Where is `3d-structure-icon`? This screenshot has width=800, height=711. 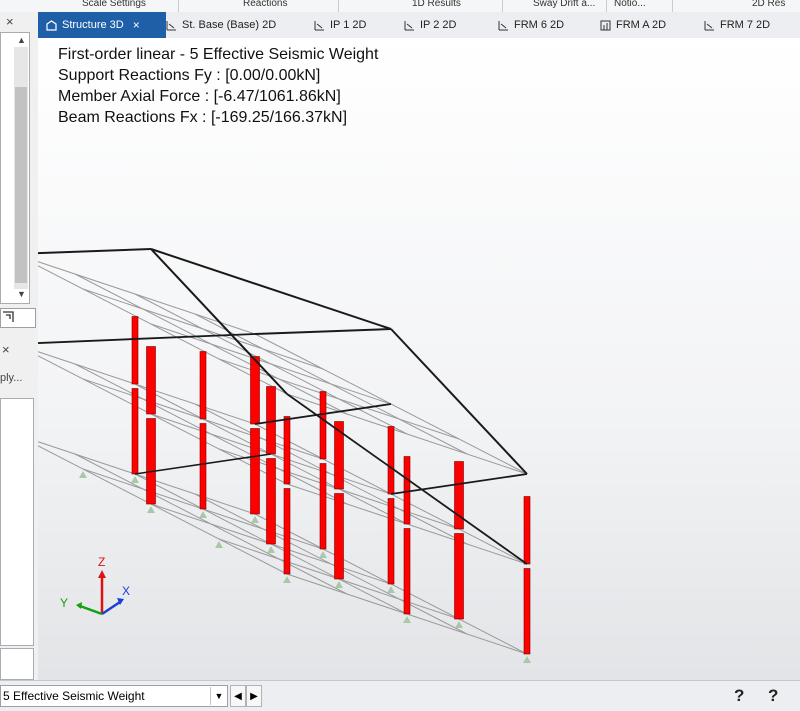
3d-structure-icon is located at coordinates (51, 25).